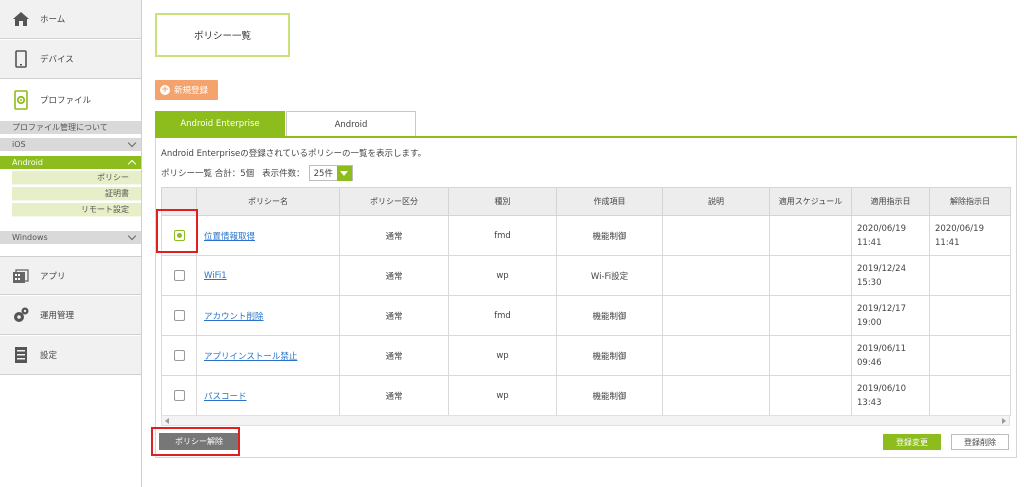 The image size is (1024, 487). I want to click on list-summary: ポリシー一覧 合計：5個 表示件数： 25件, so click(257, 173).